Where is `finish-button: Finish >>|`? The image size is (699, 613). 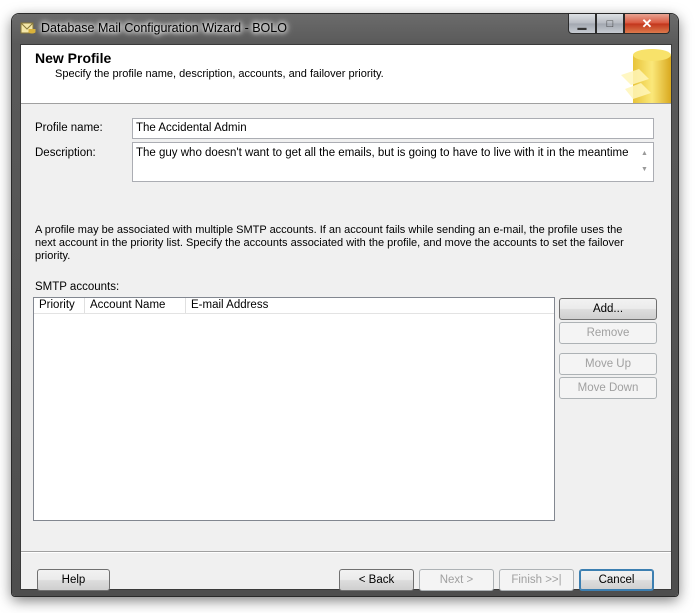
finish-button: Finish >>| is located at coordinates (536, 580).